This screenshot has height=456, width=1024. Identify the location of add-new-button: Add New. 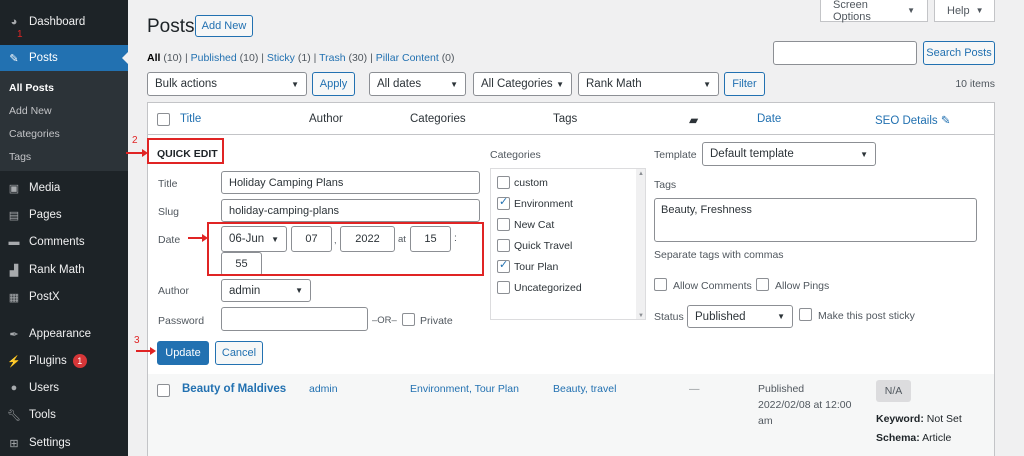
(224, 26).